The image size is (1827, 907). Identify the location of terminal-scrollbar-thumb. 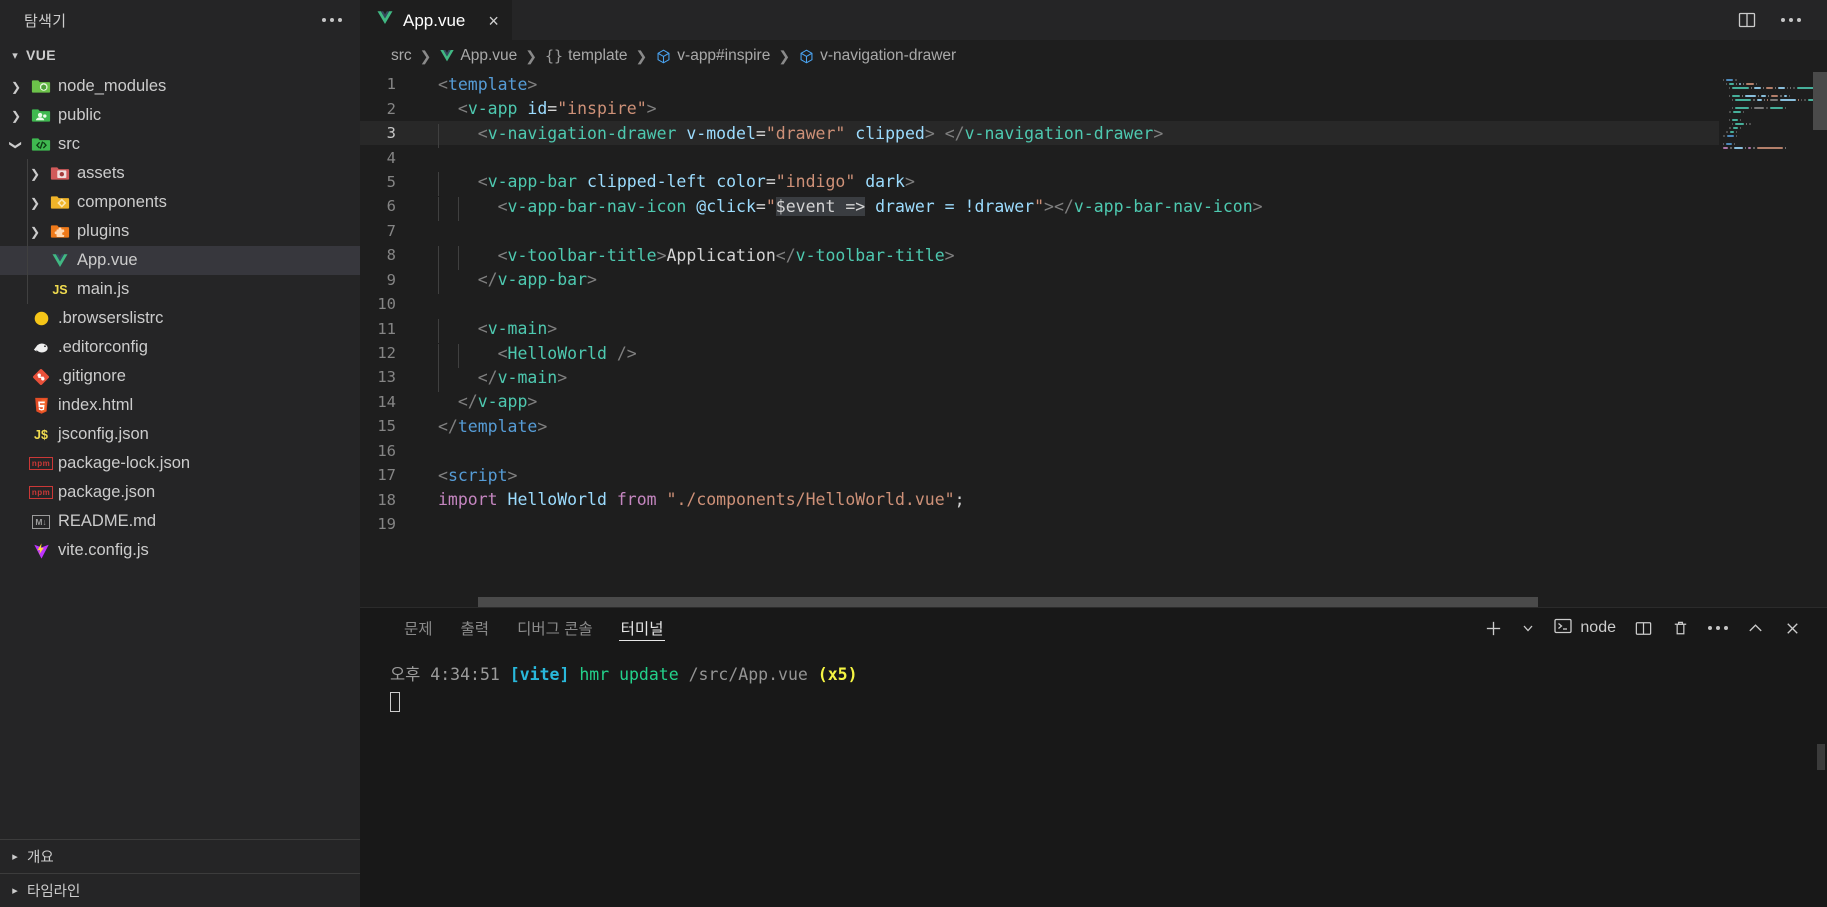
(1821, 757).